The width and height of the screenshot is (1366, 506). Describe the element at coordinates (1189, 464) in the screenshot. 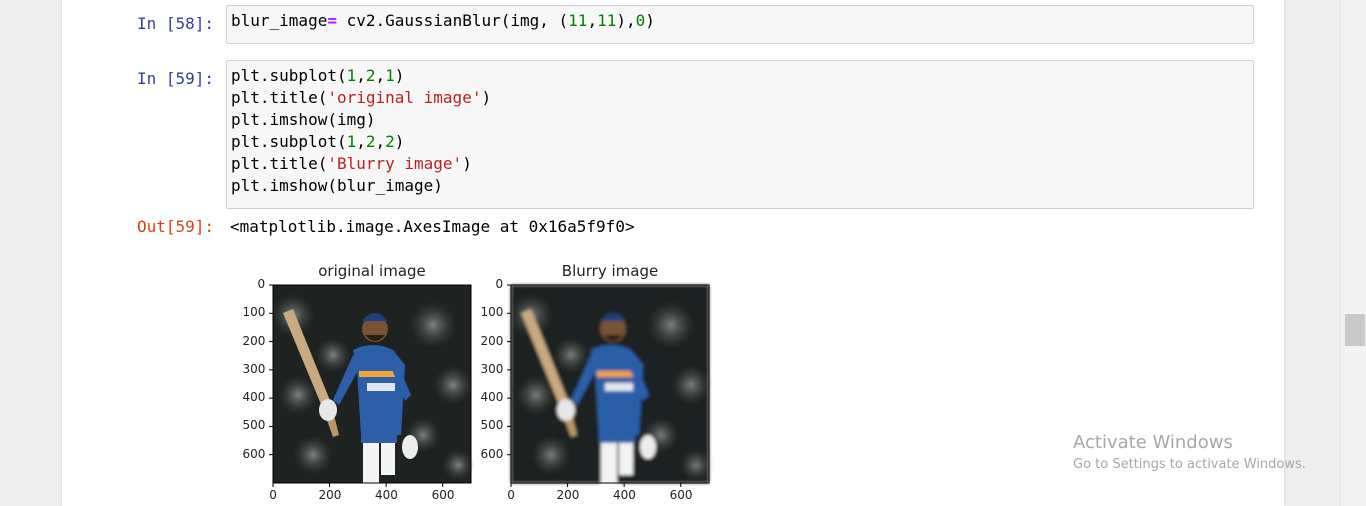

I see `activate-windows-subtitle: Go to Settings to activate Windows.` at that location.